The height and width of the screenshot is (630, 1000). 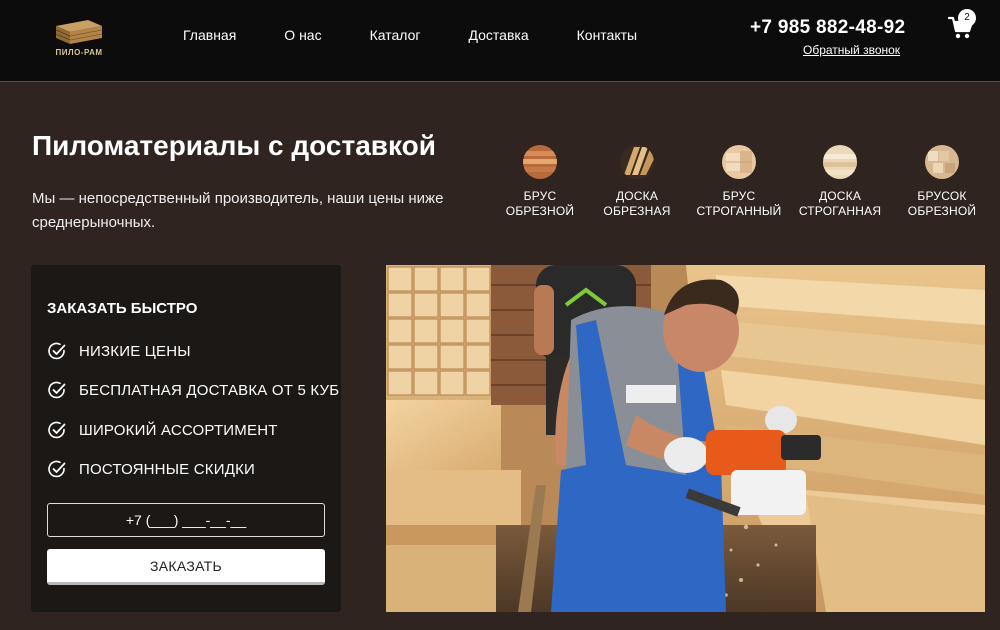 I want to click on logo: ПИЛО-РАМ, so click(x=79, y=36).